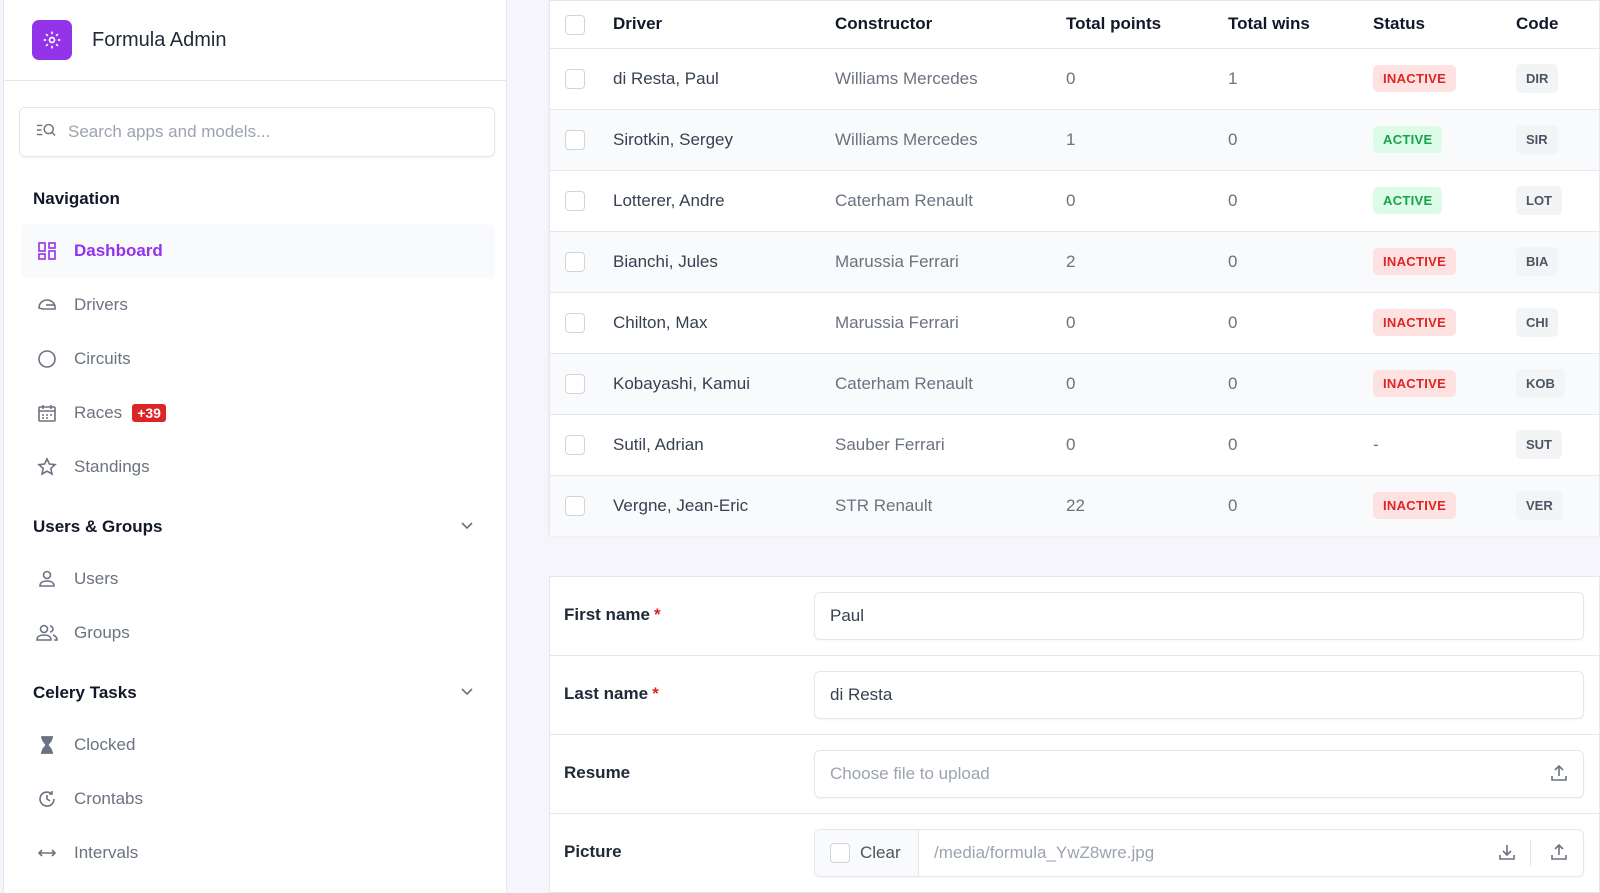 This screenshot has width=1600, height=893. Describe the element at coordinates (724, 139) in the screenshot. I see `driver-name-link: Sirotkin, Sergey` at that location.